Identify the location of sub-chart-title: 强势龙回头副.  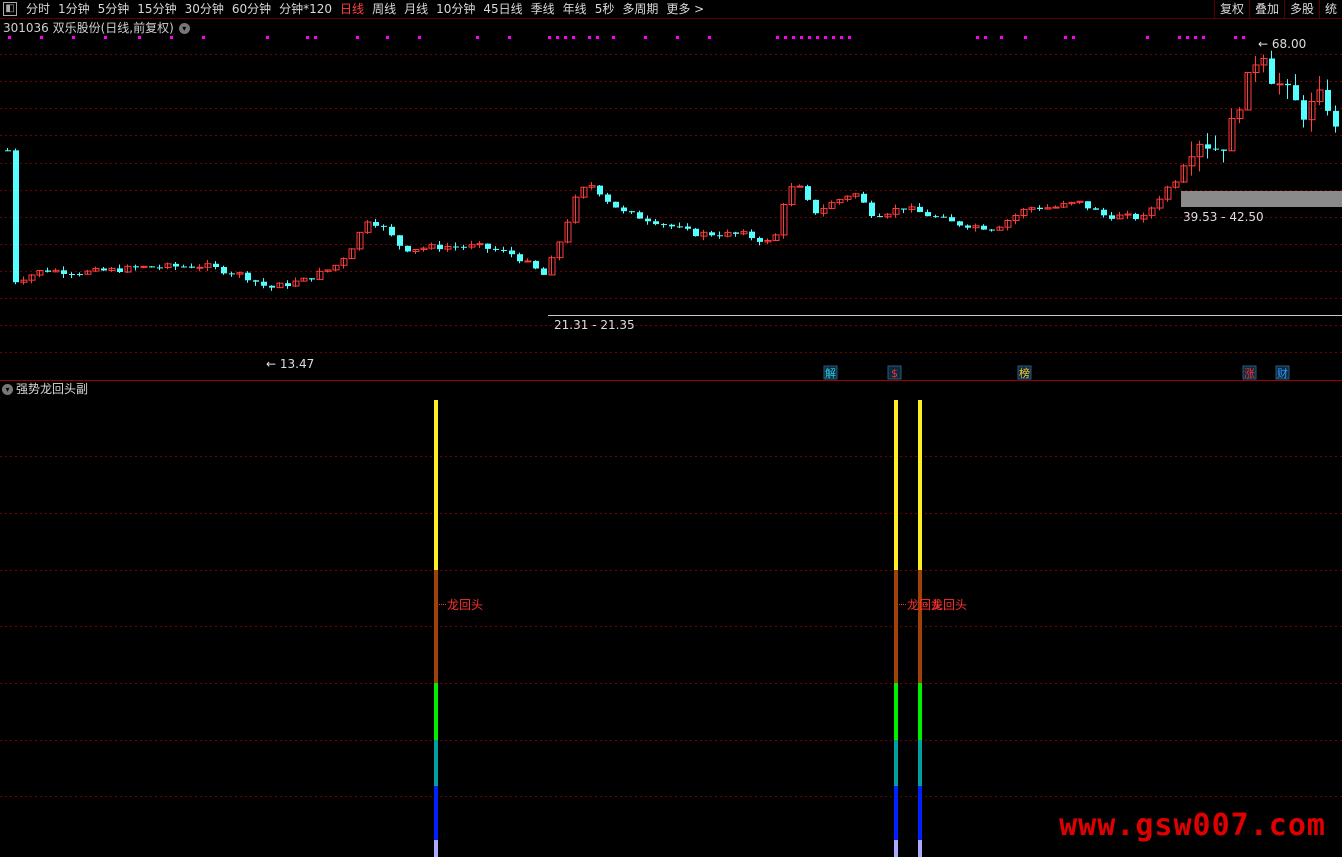
(52, 389).